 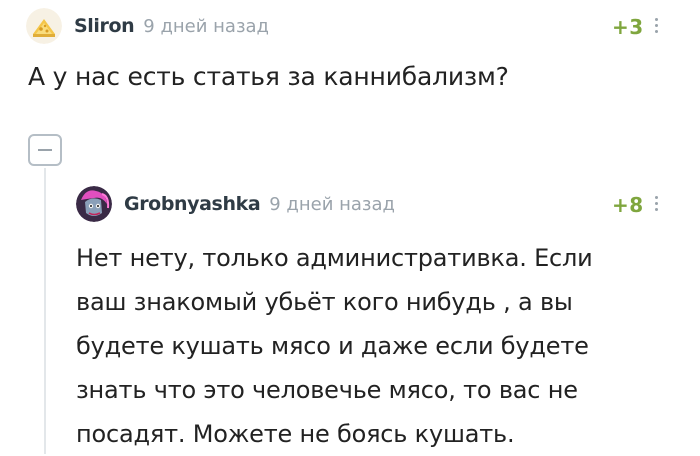 I want to click on minus-icon, so click(x=45, y=150).